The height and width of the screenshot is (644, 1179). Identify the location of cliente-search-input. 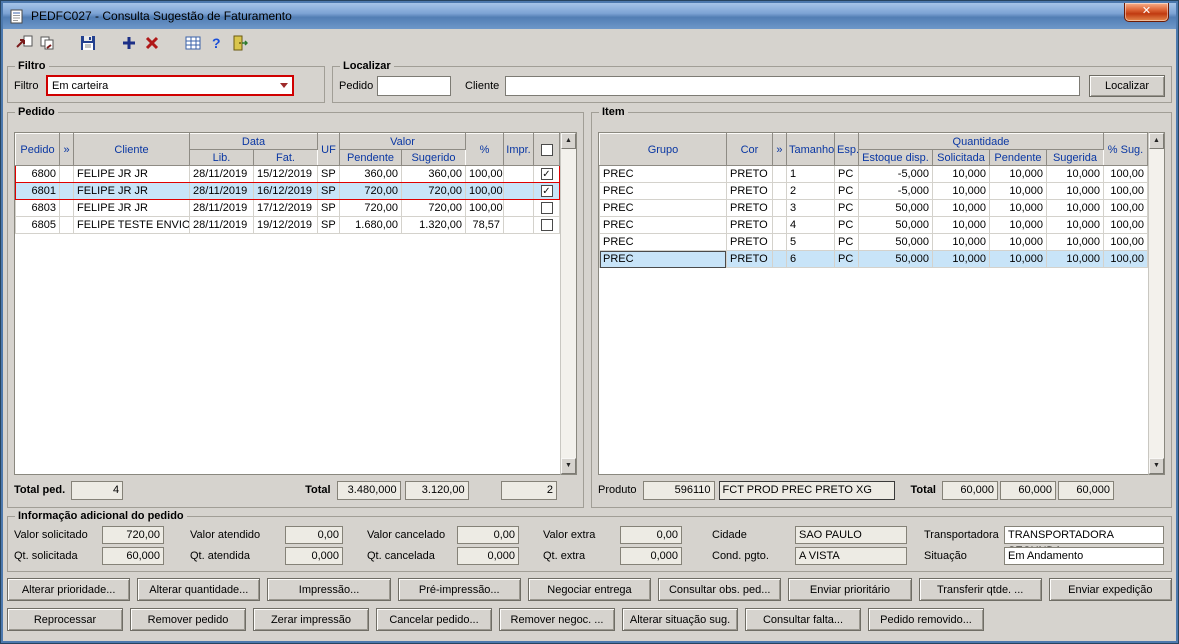
(792, 85).